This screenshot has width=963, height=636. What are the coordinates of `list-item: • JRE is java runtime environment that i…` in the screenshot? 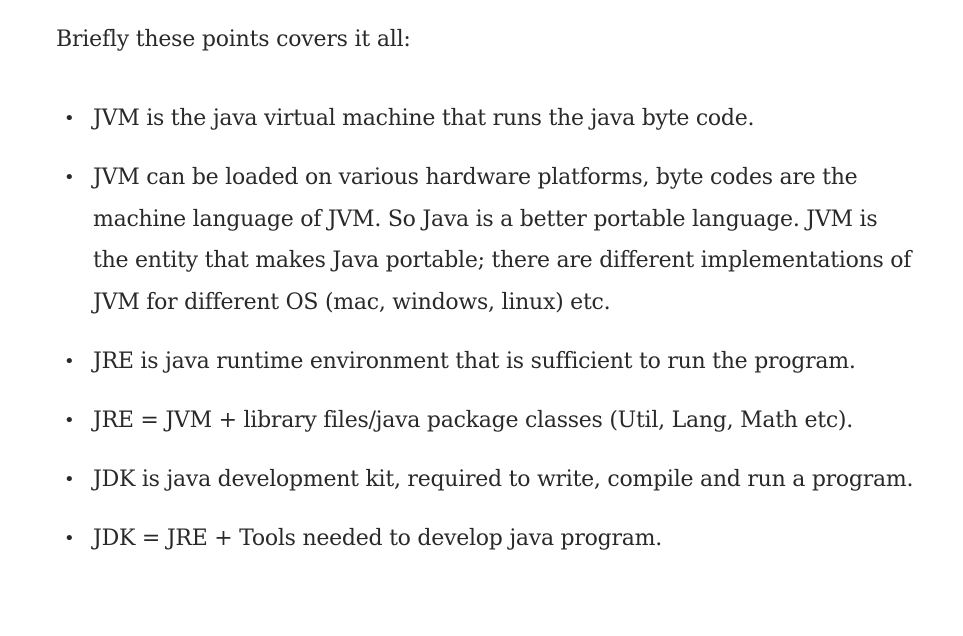 It's located at (485, 362).